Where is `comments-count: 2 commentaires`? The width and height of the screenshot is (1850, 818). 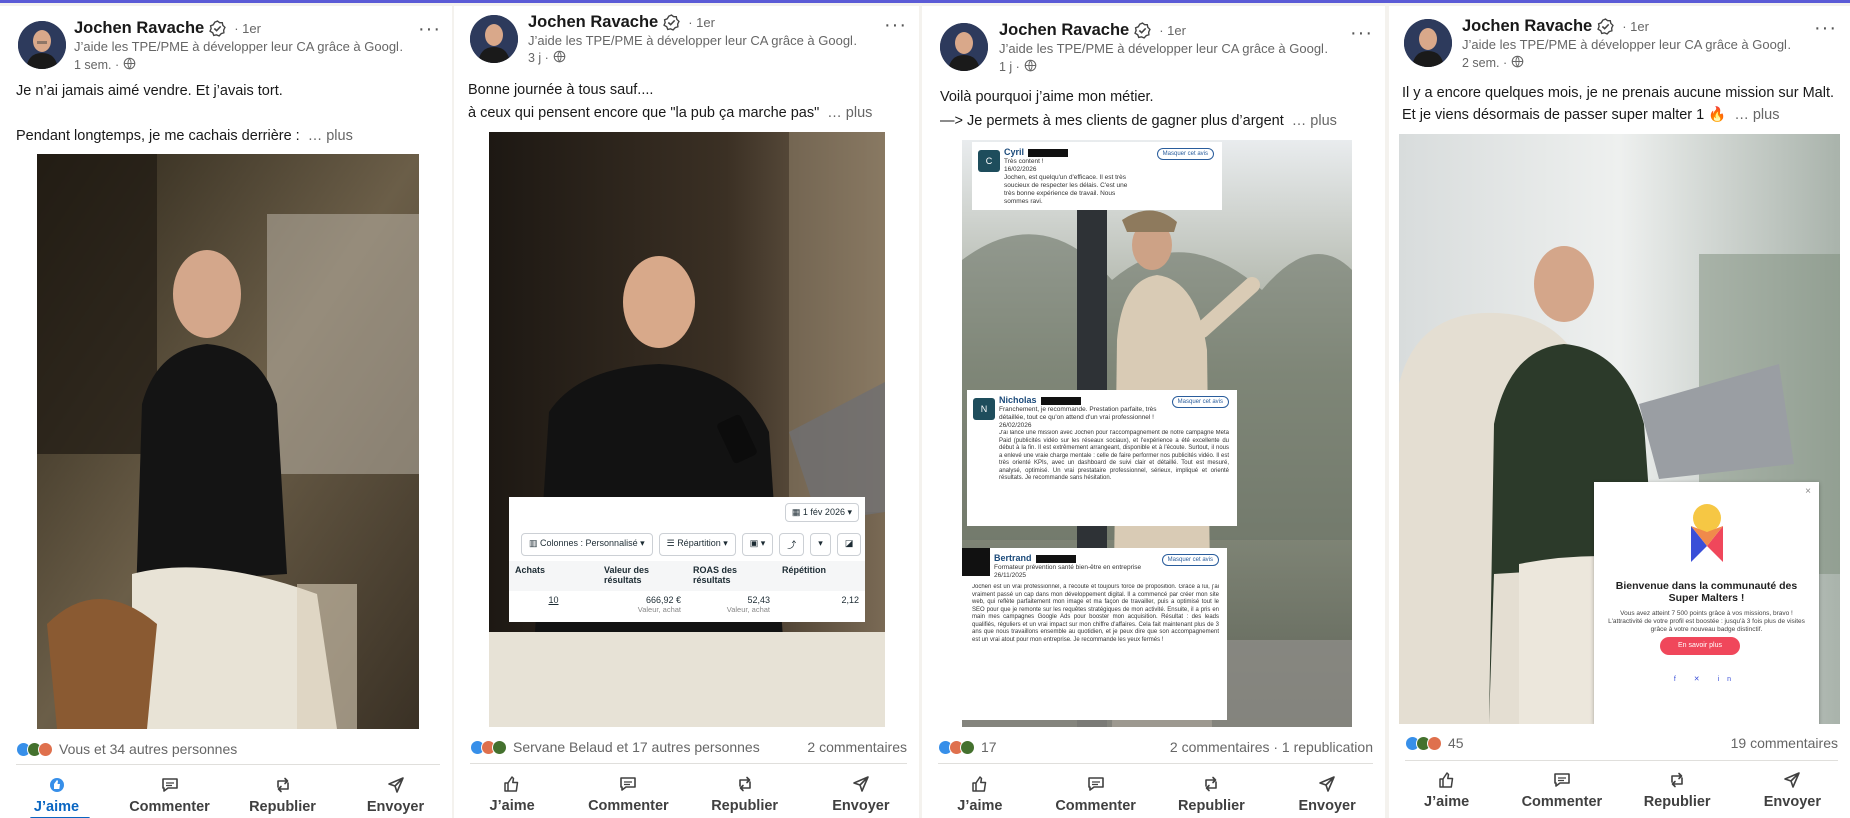
comments-count: 2 commentaires is located at coordinates (857, 747).